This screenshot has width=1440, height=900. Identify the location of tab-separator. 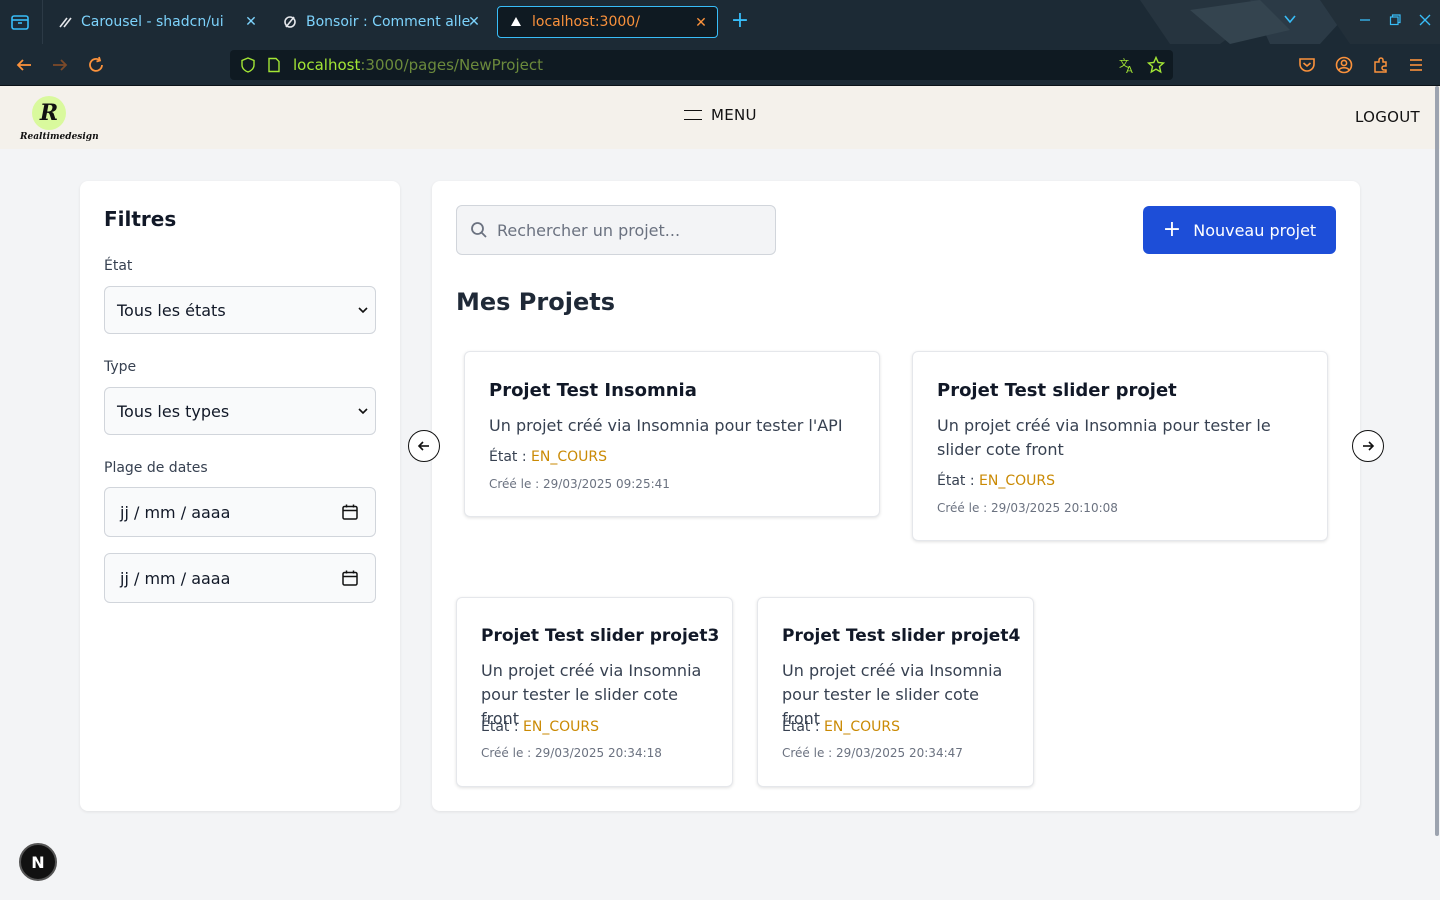
(42, 22).